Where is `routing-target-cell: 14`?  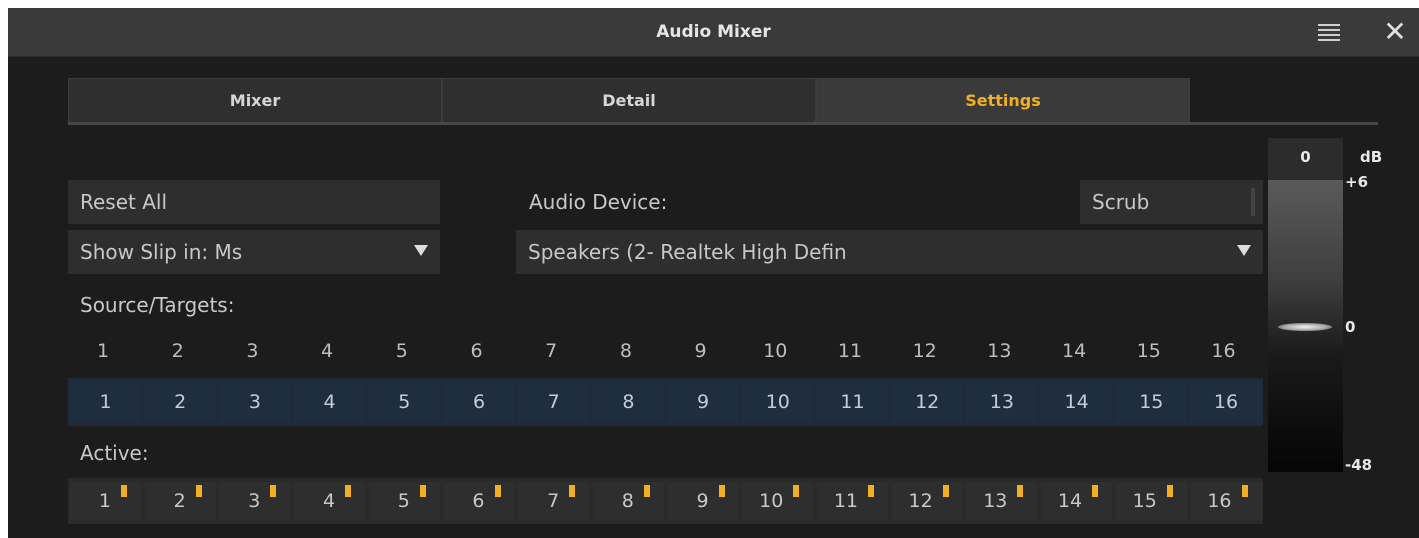 routing-target-cell: 14 is located at coordinates (1077, 402).